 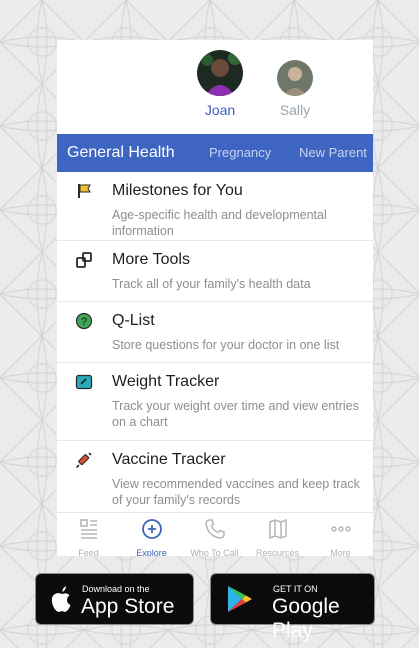 What do you see at coordinates (84, 382) in the screenshot?
I see `scale-icon` at bounding box center [84, 382].